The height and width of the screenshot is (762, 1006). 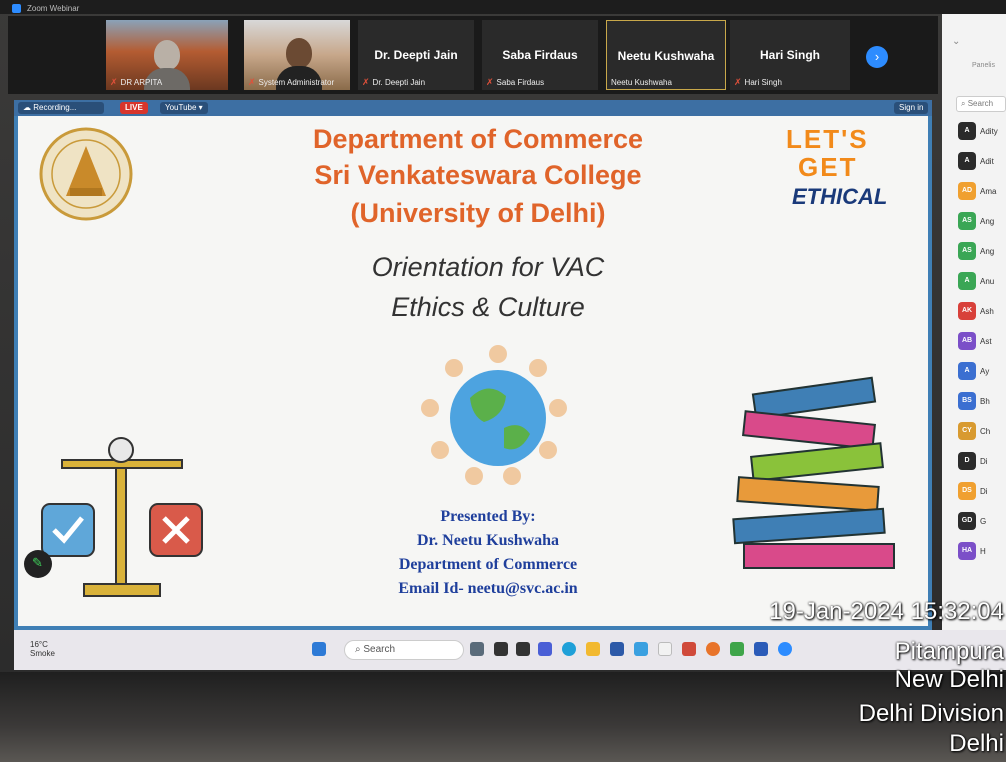 What do you see at coordinates (967, 551) in the screenshot?
I see `avatar: HA` at bounding box center [967, 551].